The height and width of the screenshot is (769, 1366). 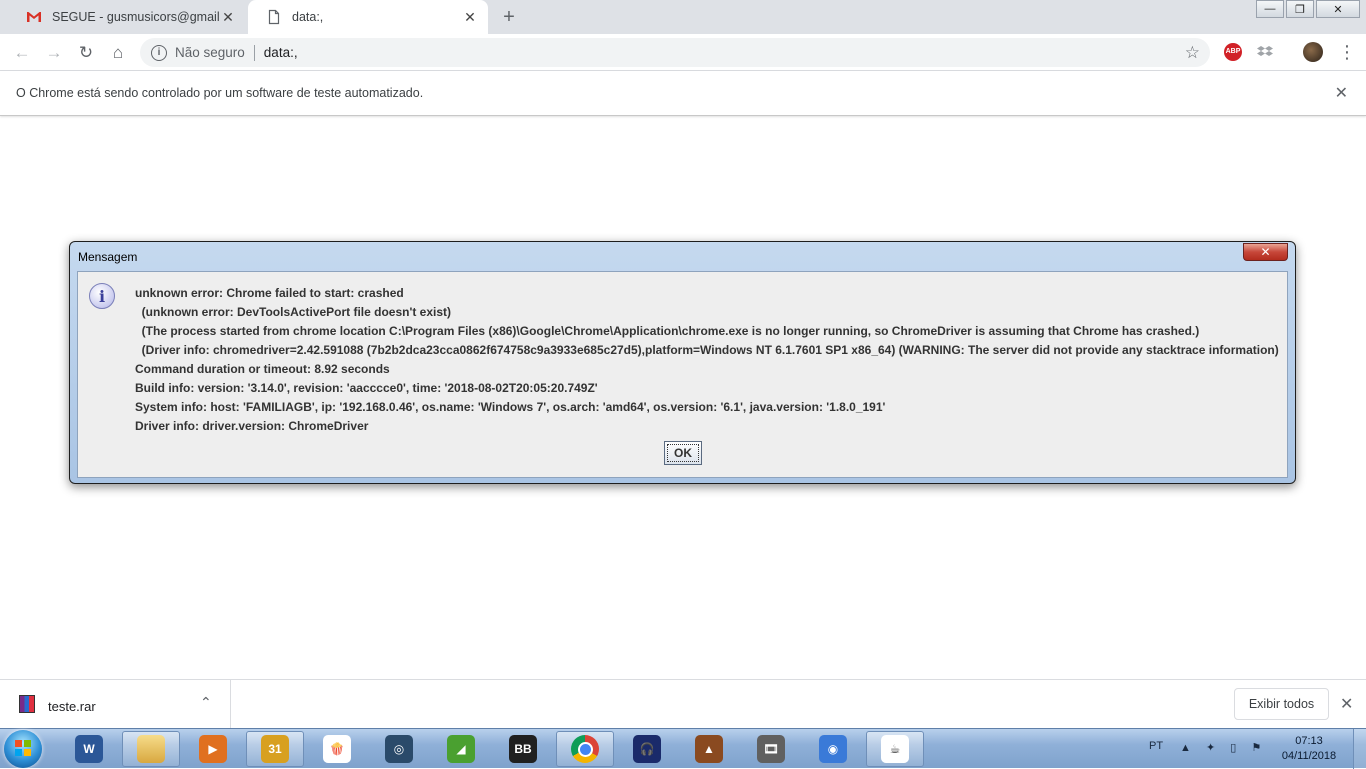 I want to click on clock: 07:13 04/11/2018, so click(x=1309, y=749).